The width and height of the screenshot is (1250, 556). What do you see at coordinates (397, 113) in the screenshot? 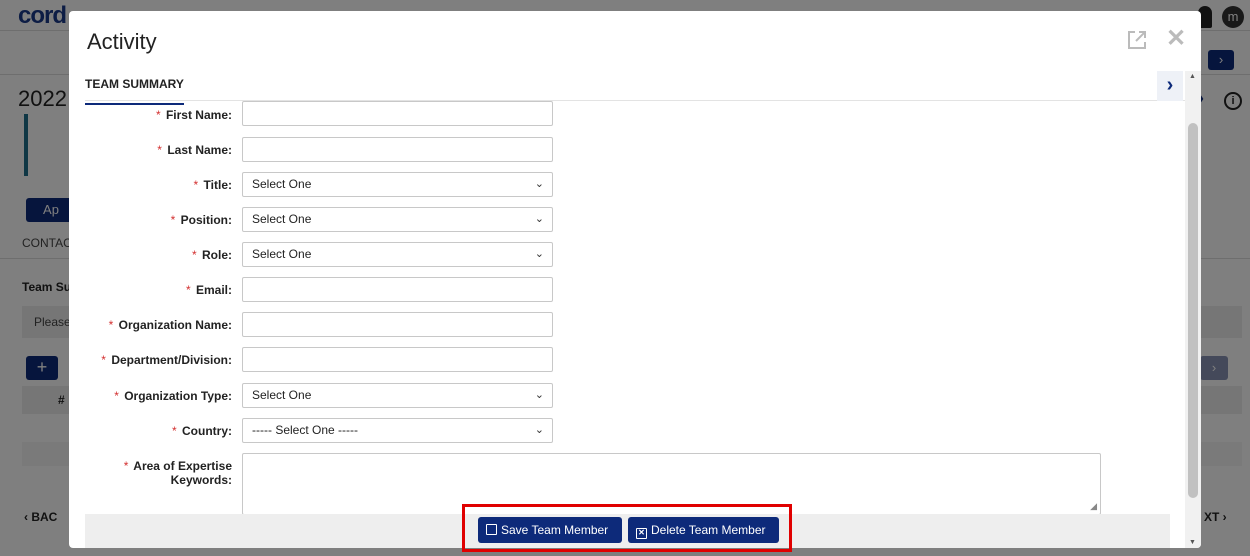
I see `first-name-field` at bounding box center [397, 113].